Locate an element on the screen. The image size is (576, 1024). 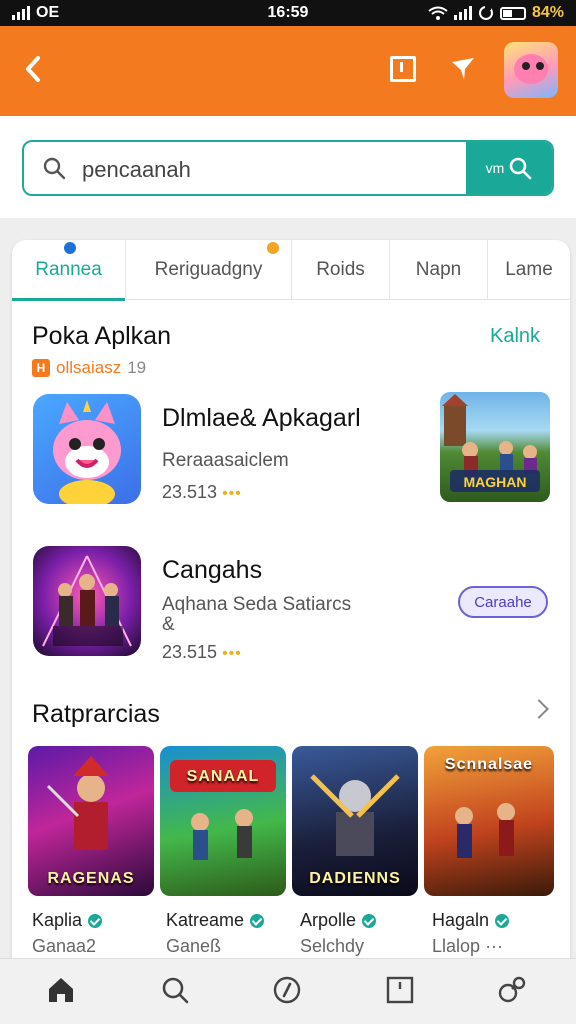
tab-reriguadgny: Reriguadgny is located at coordinates (209, 270).